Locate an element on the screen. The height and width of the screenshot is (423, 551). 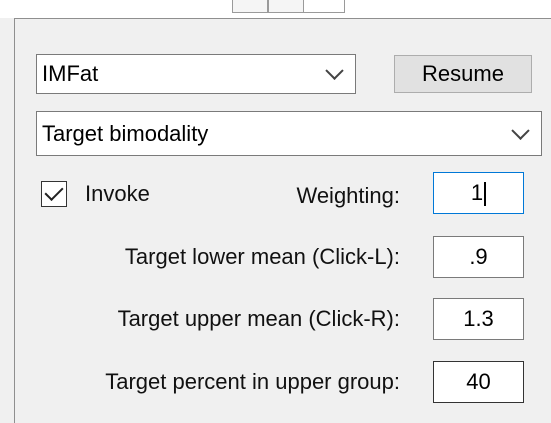
upper-percent-value: 40 is located at coordinates (478, 381).